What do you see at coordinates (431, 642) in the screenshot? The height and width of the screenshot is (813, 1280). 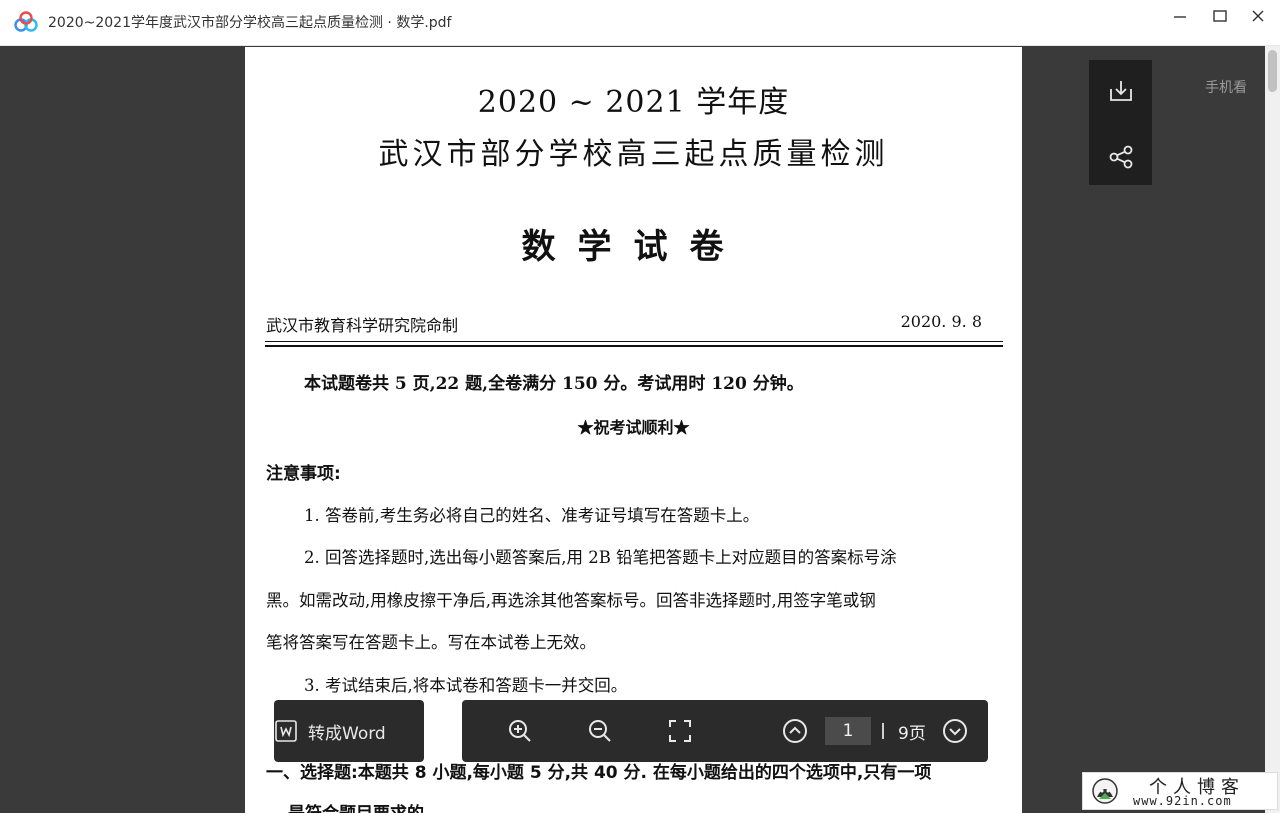 I see `notice-line: 笔将答案写在答题卡上。写在本试卷上无效。` at bounding box center [431, 642].